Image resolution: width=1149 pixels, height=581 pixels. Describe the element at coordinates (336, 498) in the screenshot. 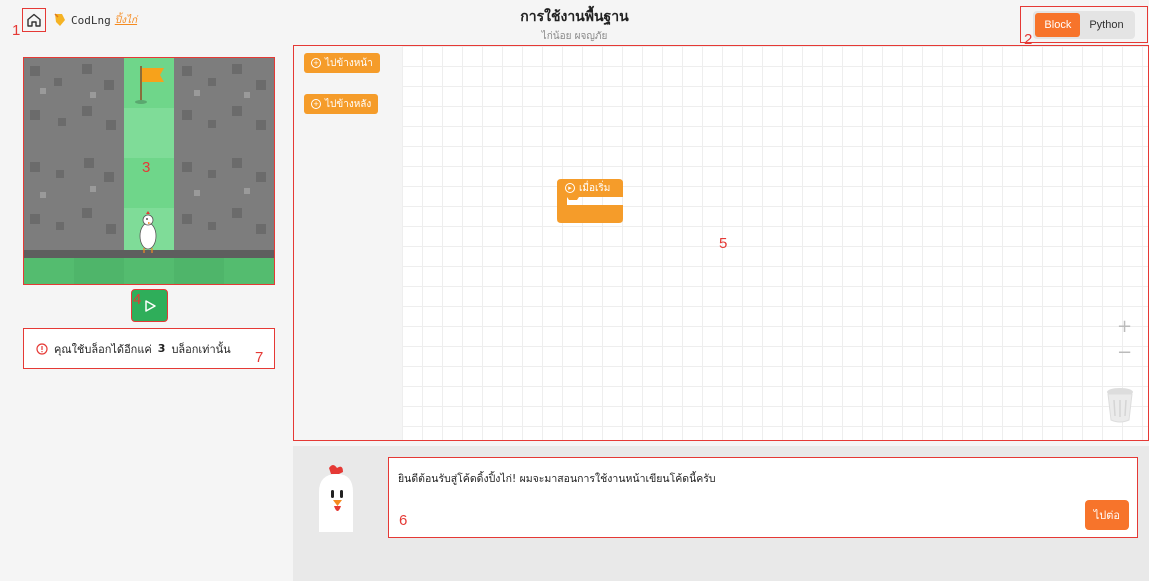

I see `chicken-mascot` at that location.